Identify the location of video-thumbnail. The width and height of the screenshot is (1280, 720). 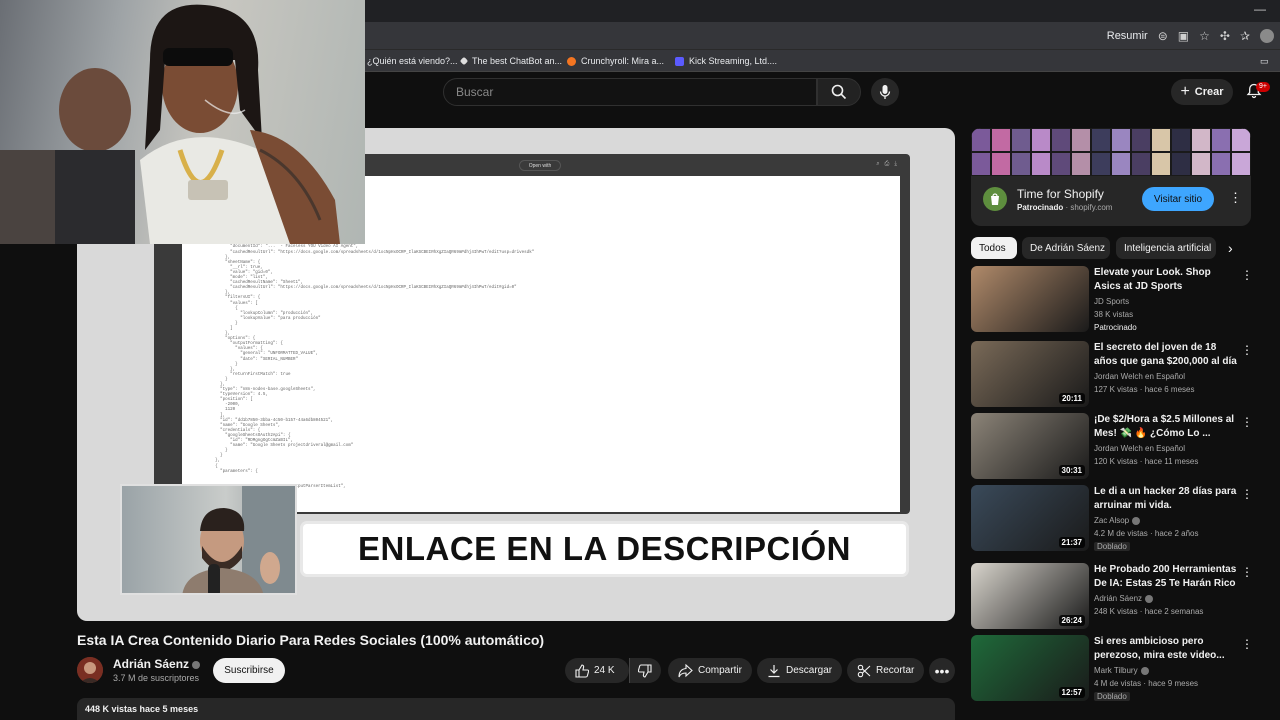
(1030, 299).